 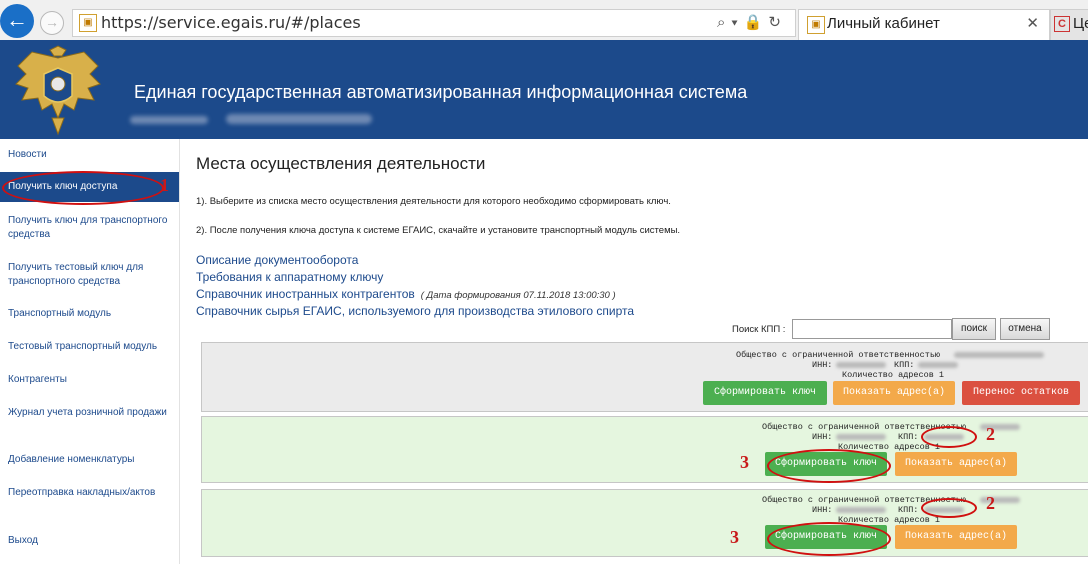 What do you see at coordinates (305, 294) in the screenshot?
I see `link-foreign-counterparties-text: Справочник иностранных контрагентов` at bounding box center [305, 294].